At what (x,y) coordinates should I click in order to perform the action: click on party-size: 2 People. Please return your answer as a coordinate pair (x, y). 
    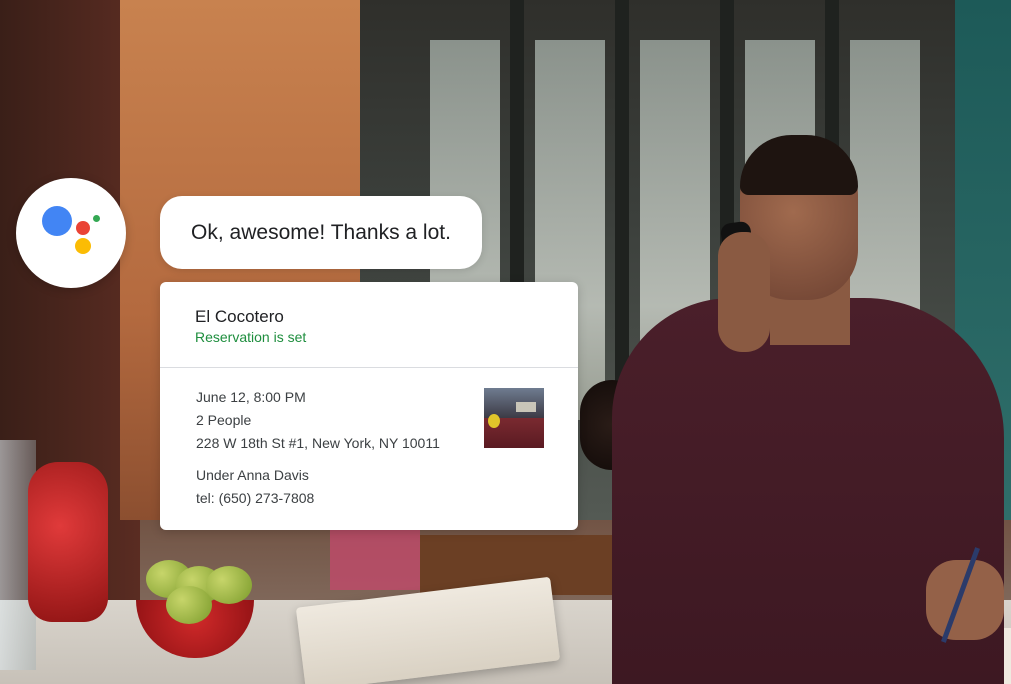
    Looking at the image, I should click on (224, 420).